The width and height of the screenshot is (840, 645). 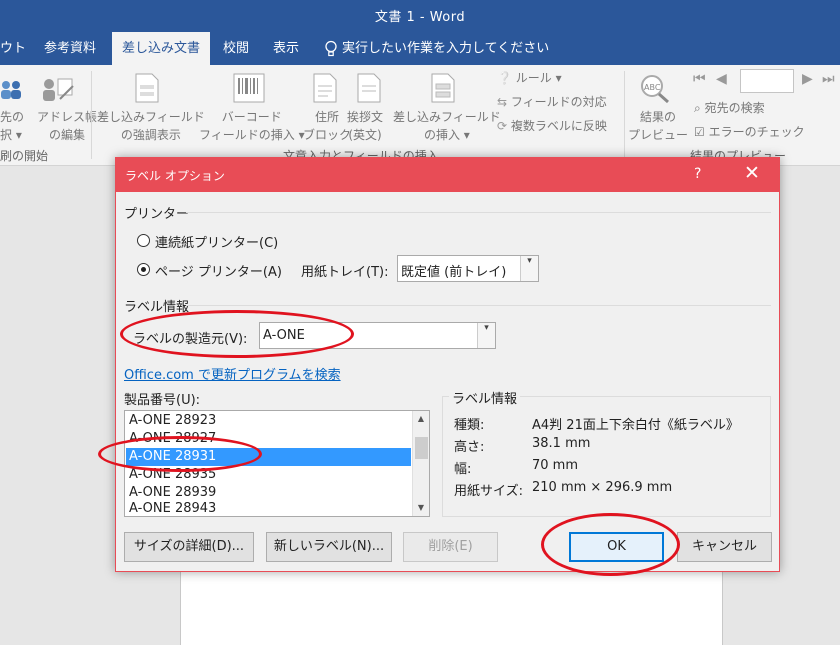 I want to click on insert-barcode-field-button: バーコード フィールドの挿入 ▾, so click(x=252, y=126).